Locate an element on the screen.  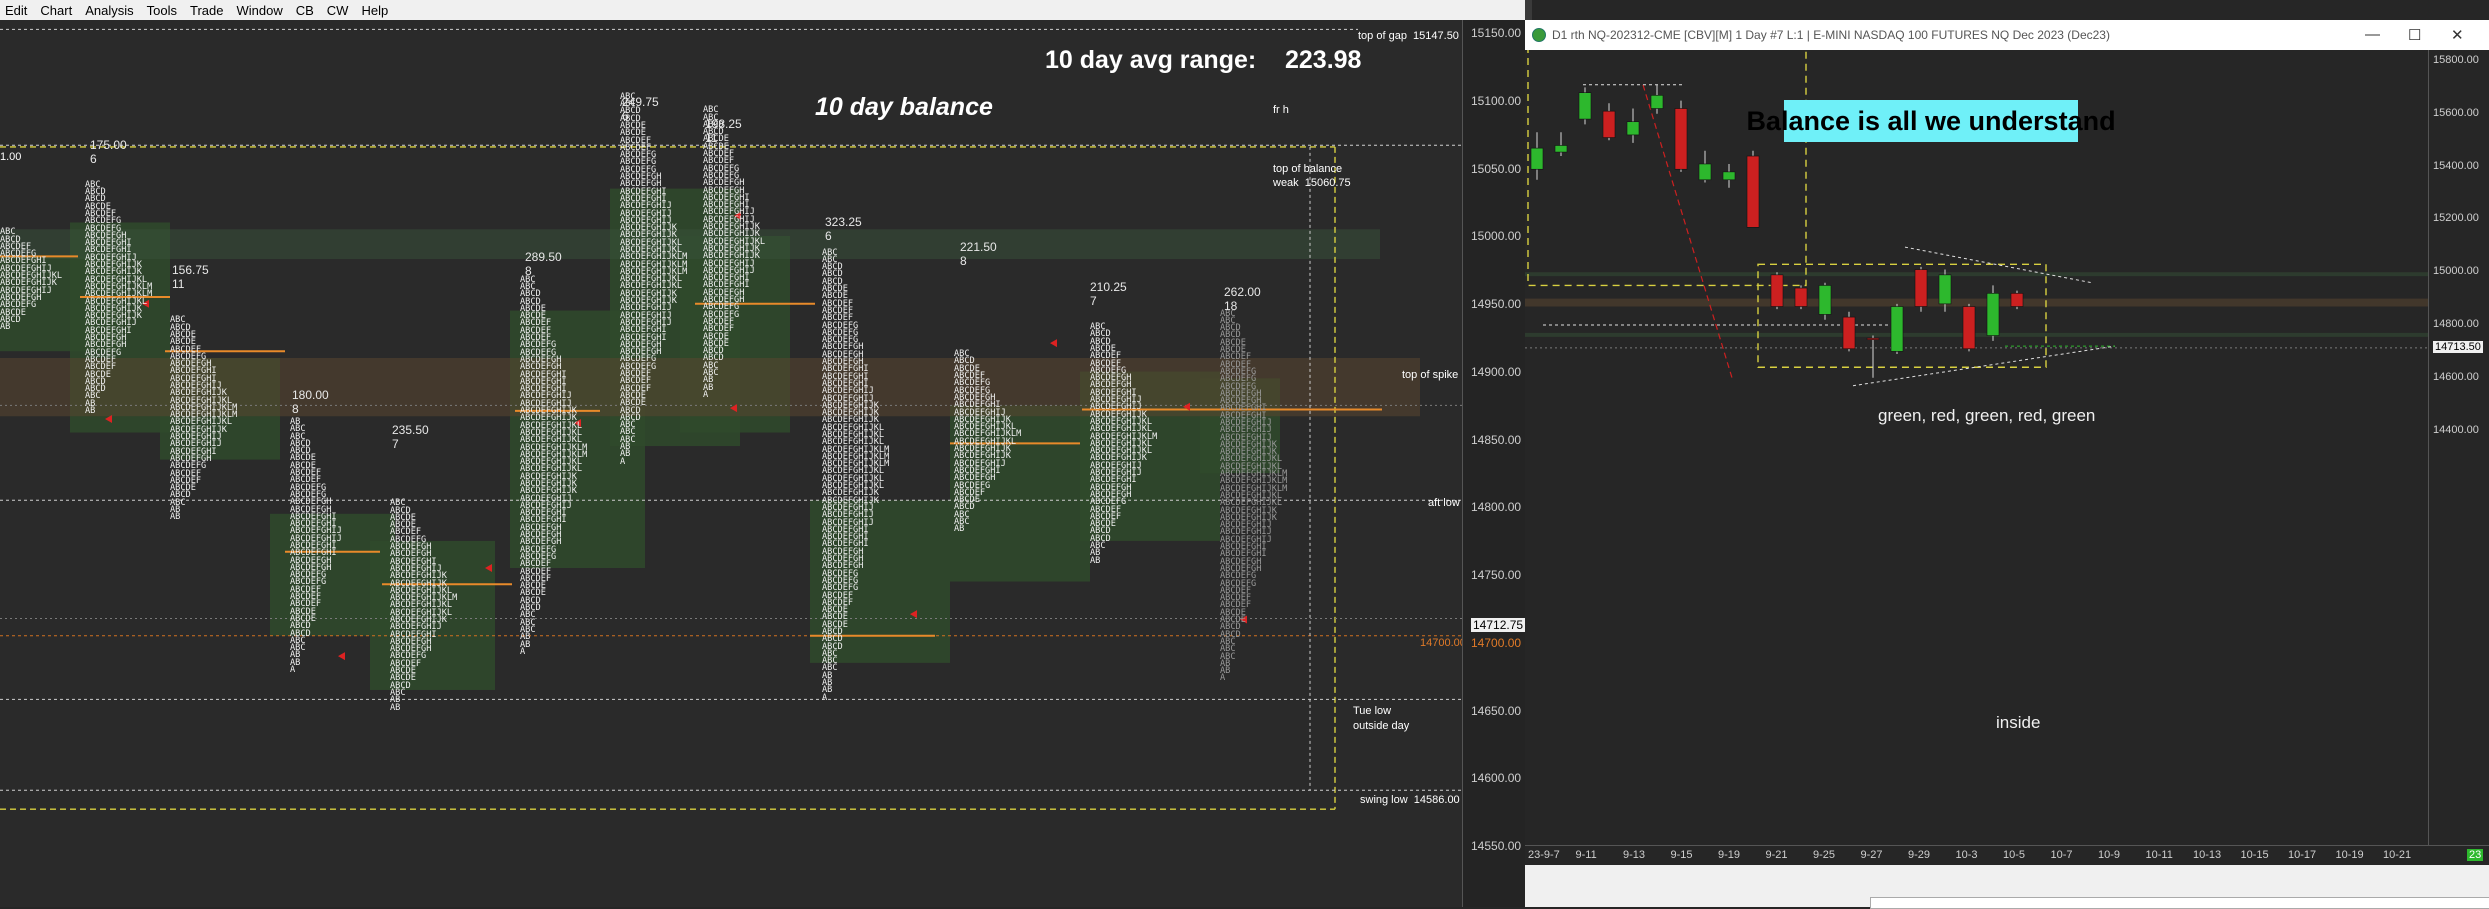
date-axis-label: 9-13 is located at coordinates (1634, 855).